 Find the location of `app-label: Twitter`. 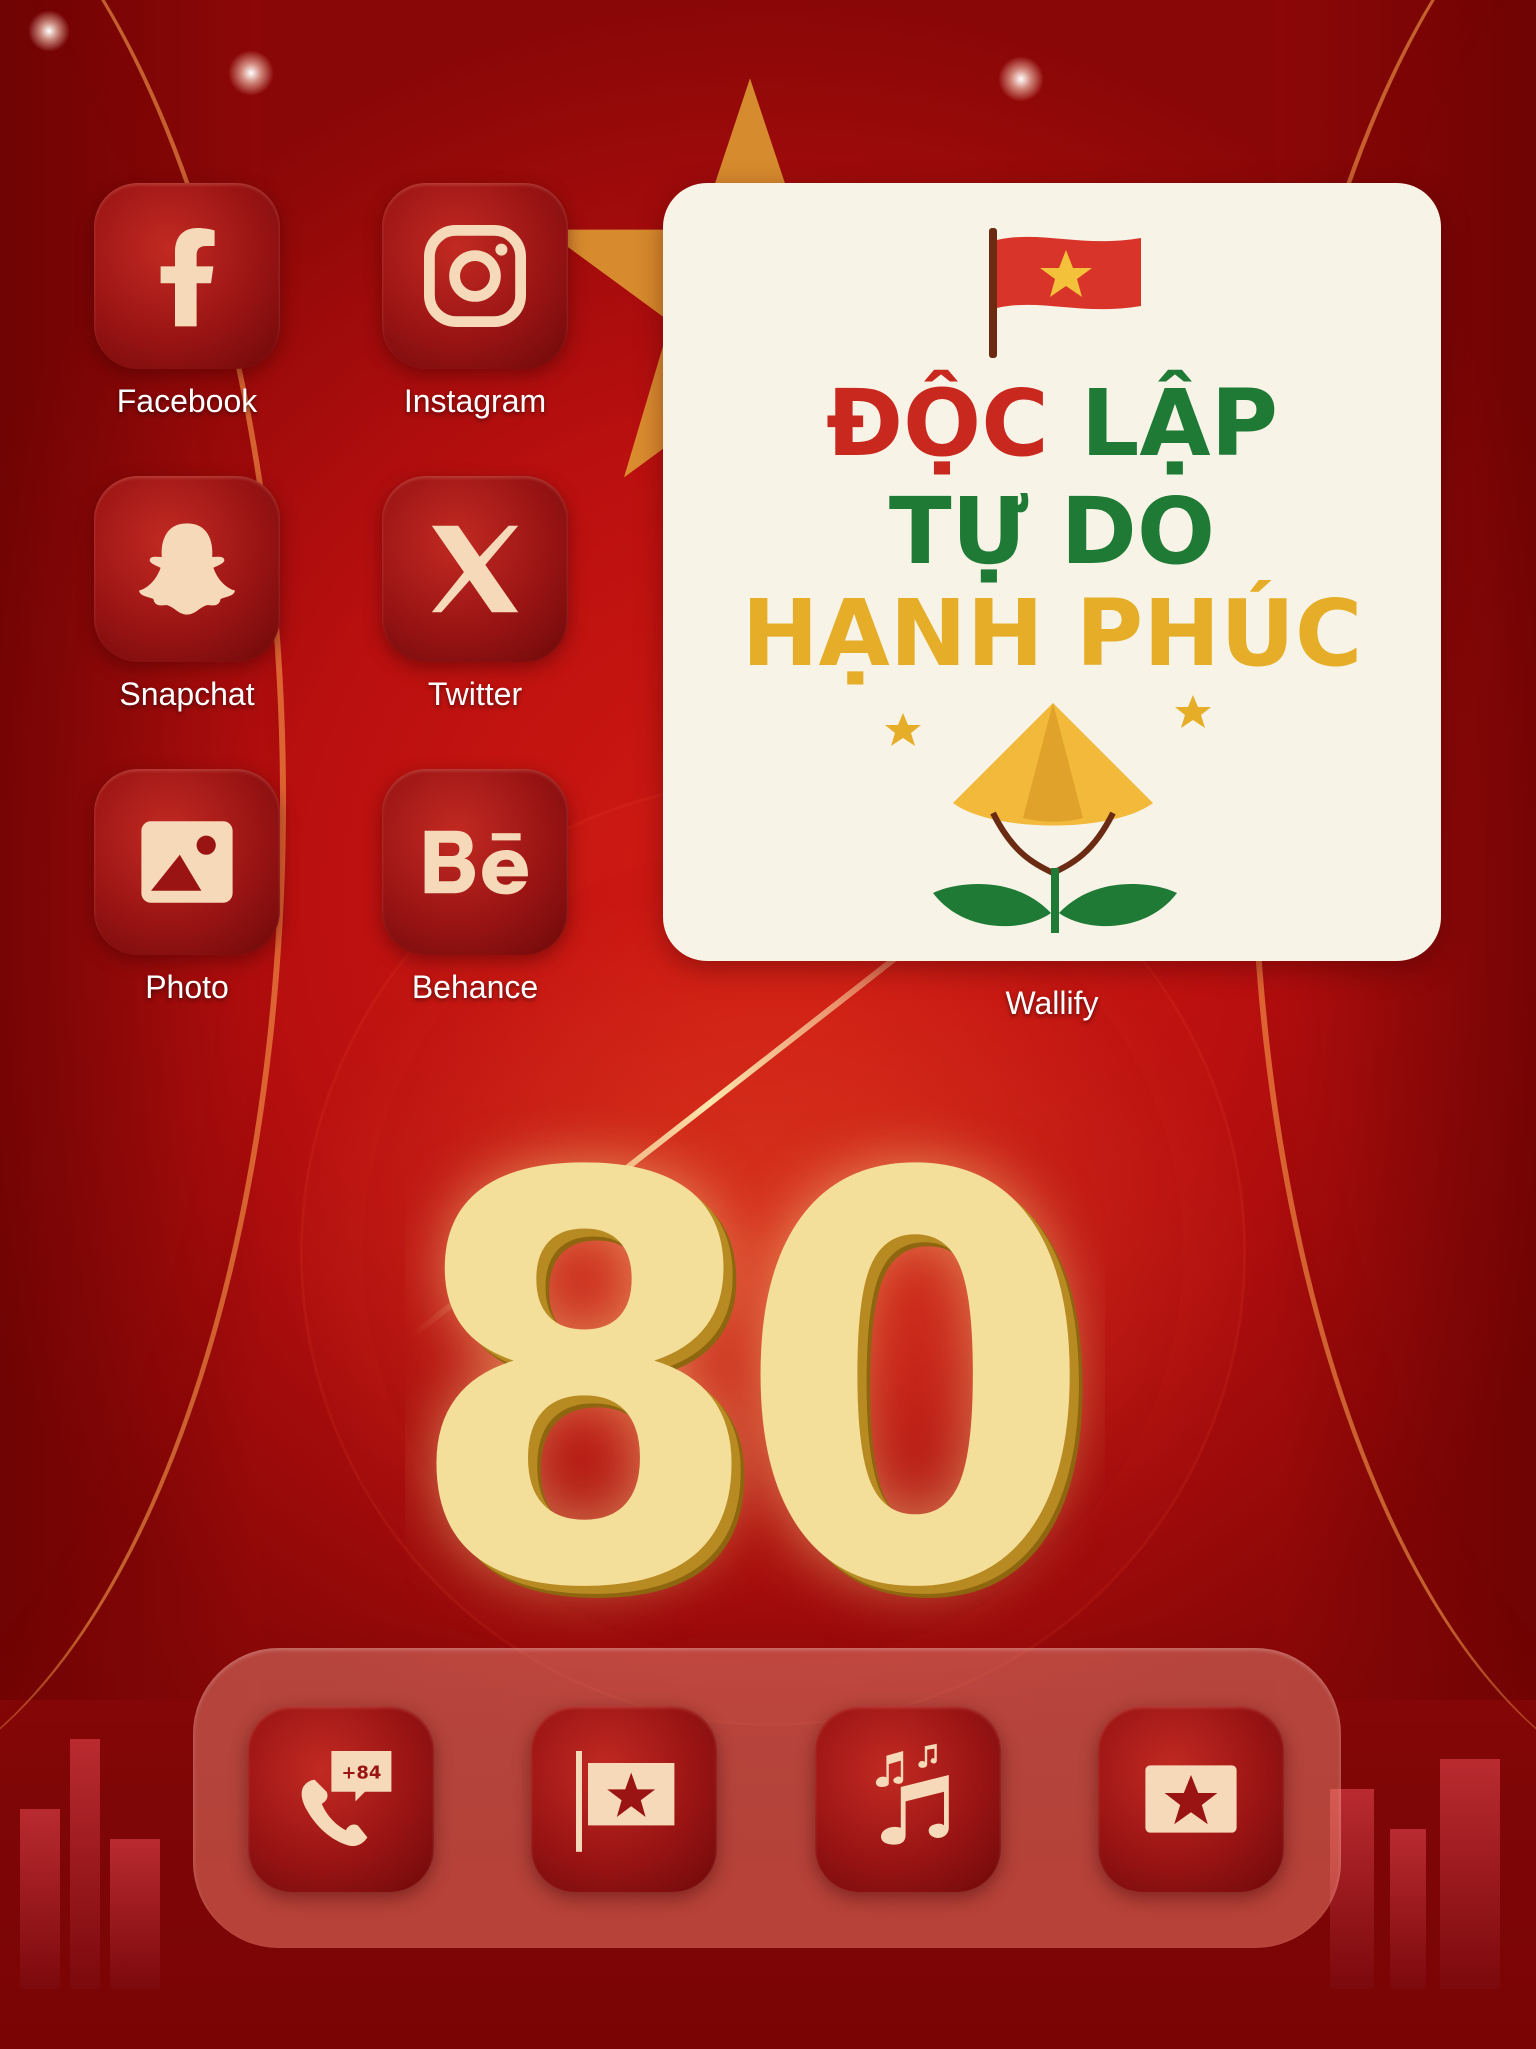

app-label: Twitter is located at coordinates (475, 694).